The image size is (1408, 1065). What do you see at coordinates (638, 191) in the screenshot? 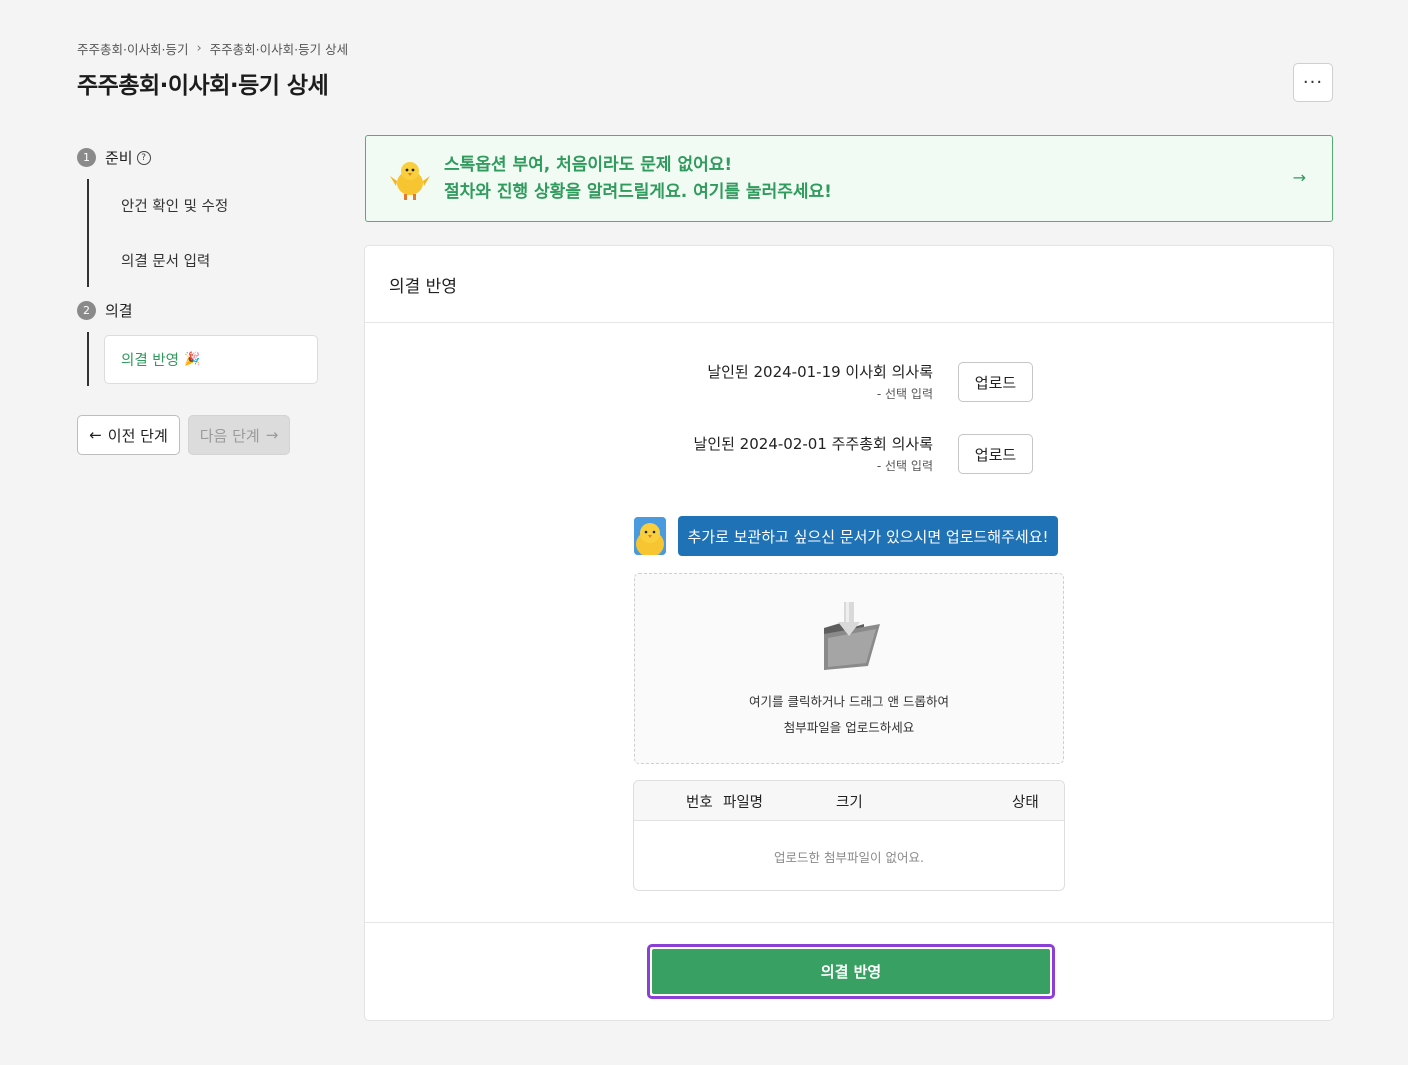
I see `banner-line-2: 절차와 진행 상황을 알려드릴게요. 여기를 눌러주세요!` at bounding box center [638, 191].